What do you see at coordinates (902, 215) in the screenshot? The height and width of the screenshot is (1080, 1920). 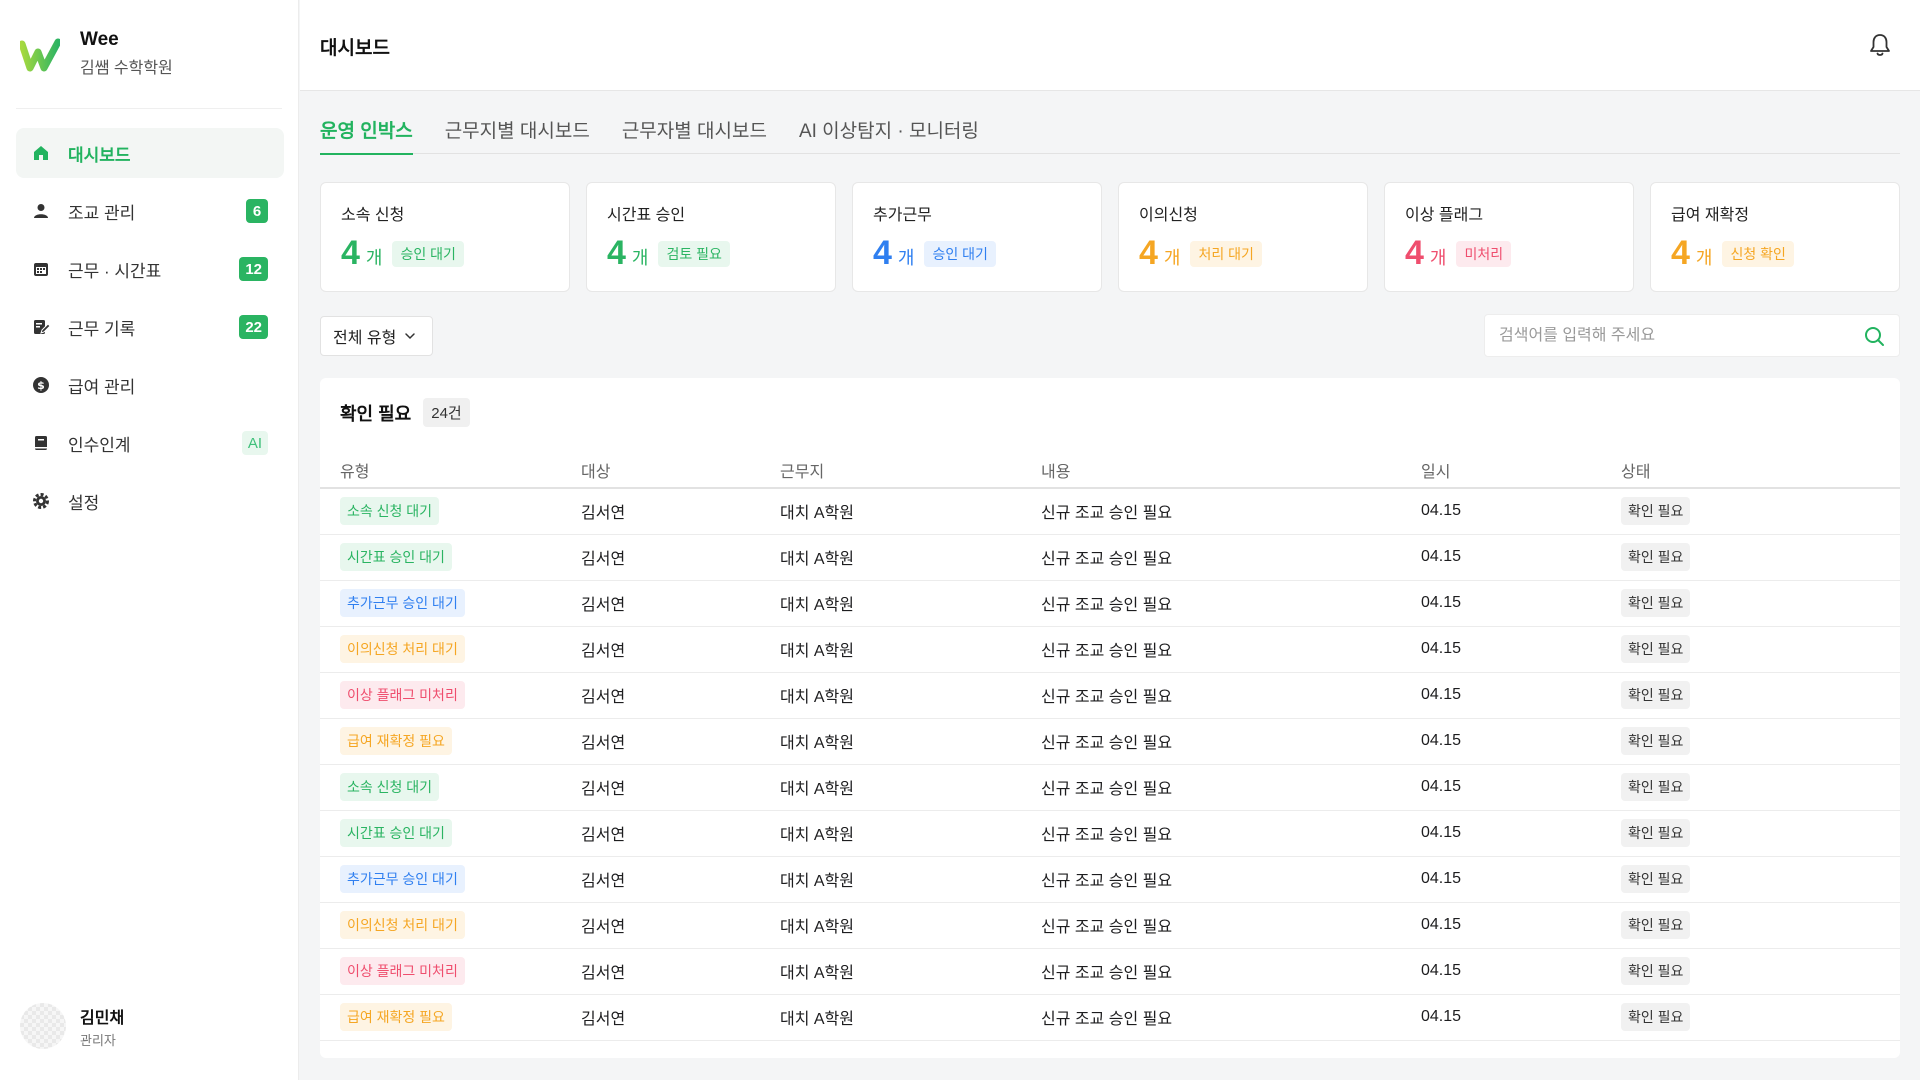 I see `card-title: 추가근무` at bounding box center [902, 215].